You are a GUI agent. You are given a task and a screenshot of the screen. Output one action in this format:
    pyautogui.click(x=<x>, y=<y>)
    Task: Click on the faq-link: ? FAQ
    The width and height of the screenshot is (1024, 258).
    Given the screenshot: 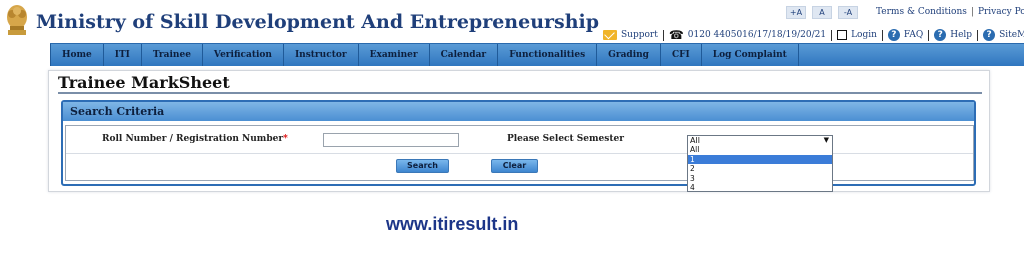 What is the action you would take?
    pyautogui.click(x=905, y=35)
    